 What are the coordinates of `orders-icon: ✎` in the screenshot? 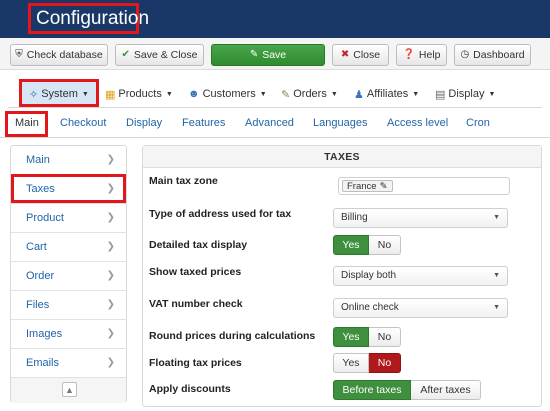 It's located at (286, 94).